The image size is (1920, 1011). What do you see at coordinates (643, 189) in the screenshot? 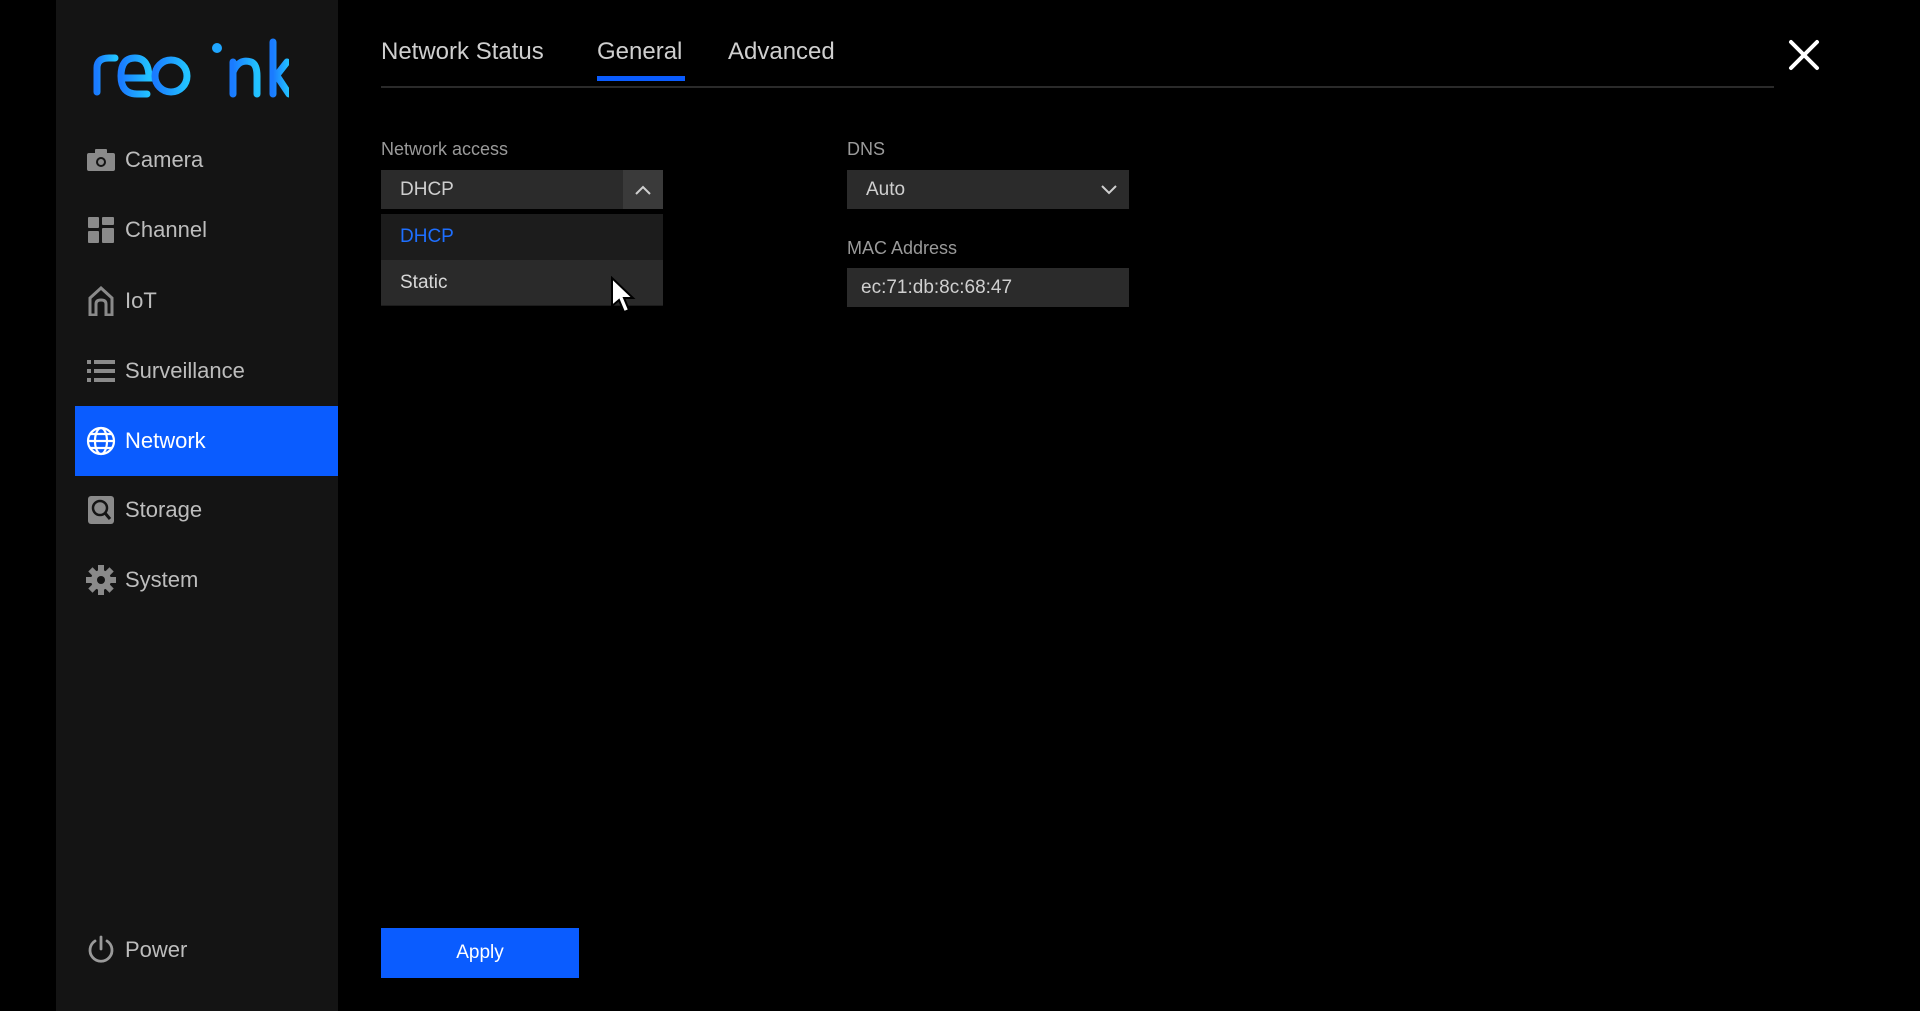
I see `chevron-up-icon` at bounding box center [643, 189].